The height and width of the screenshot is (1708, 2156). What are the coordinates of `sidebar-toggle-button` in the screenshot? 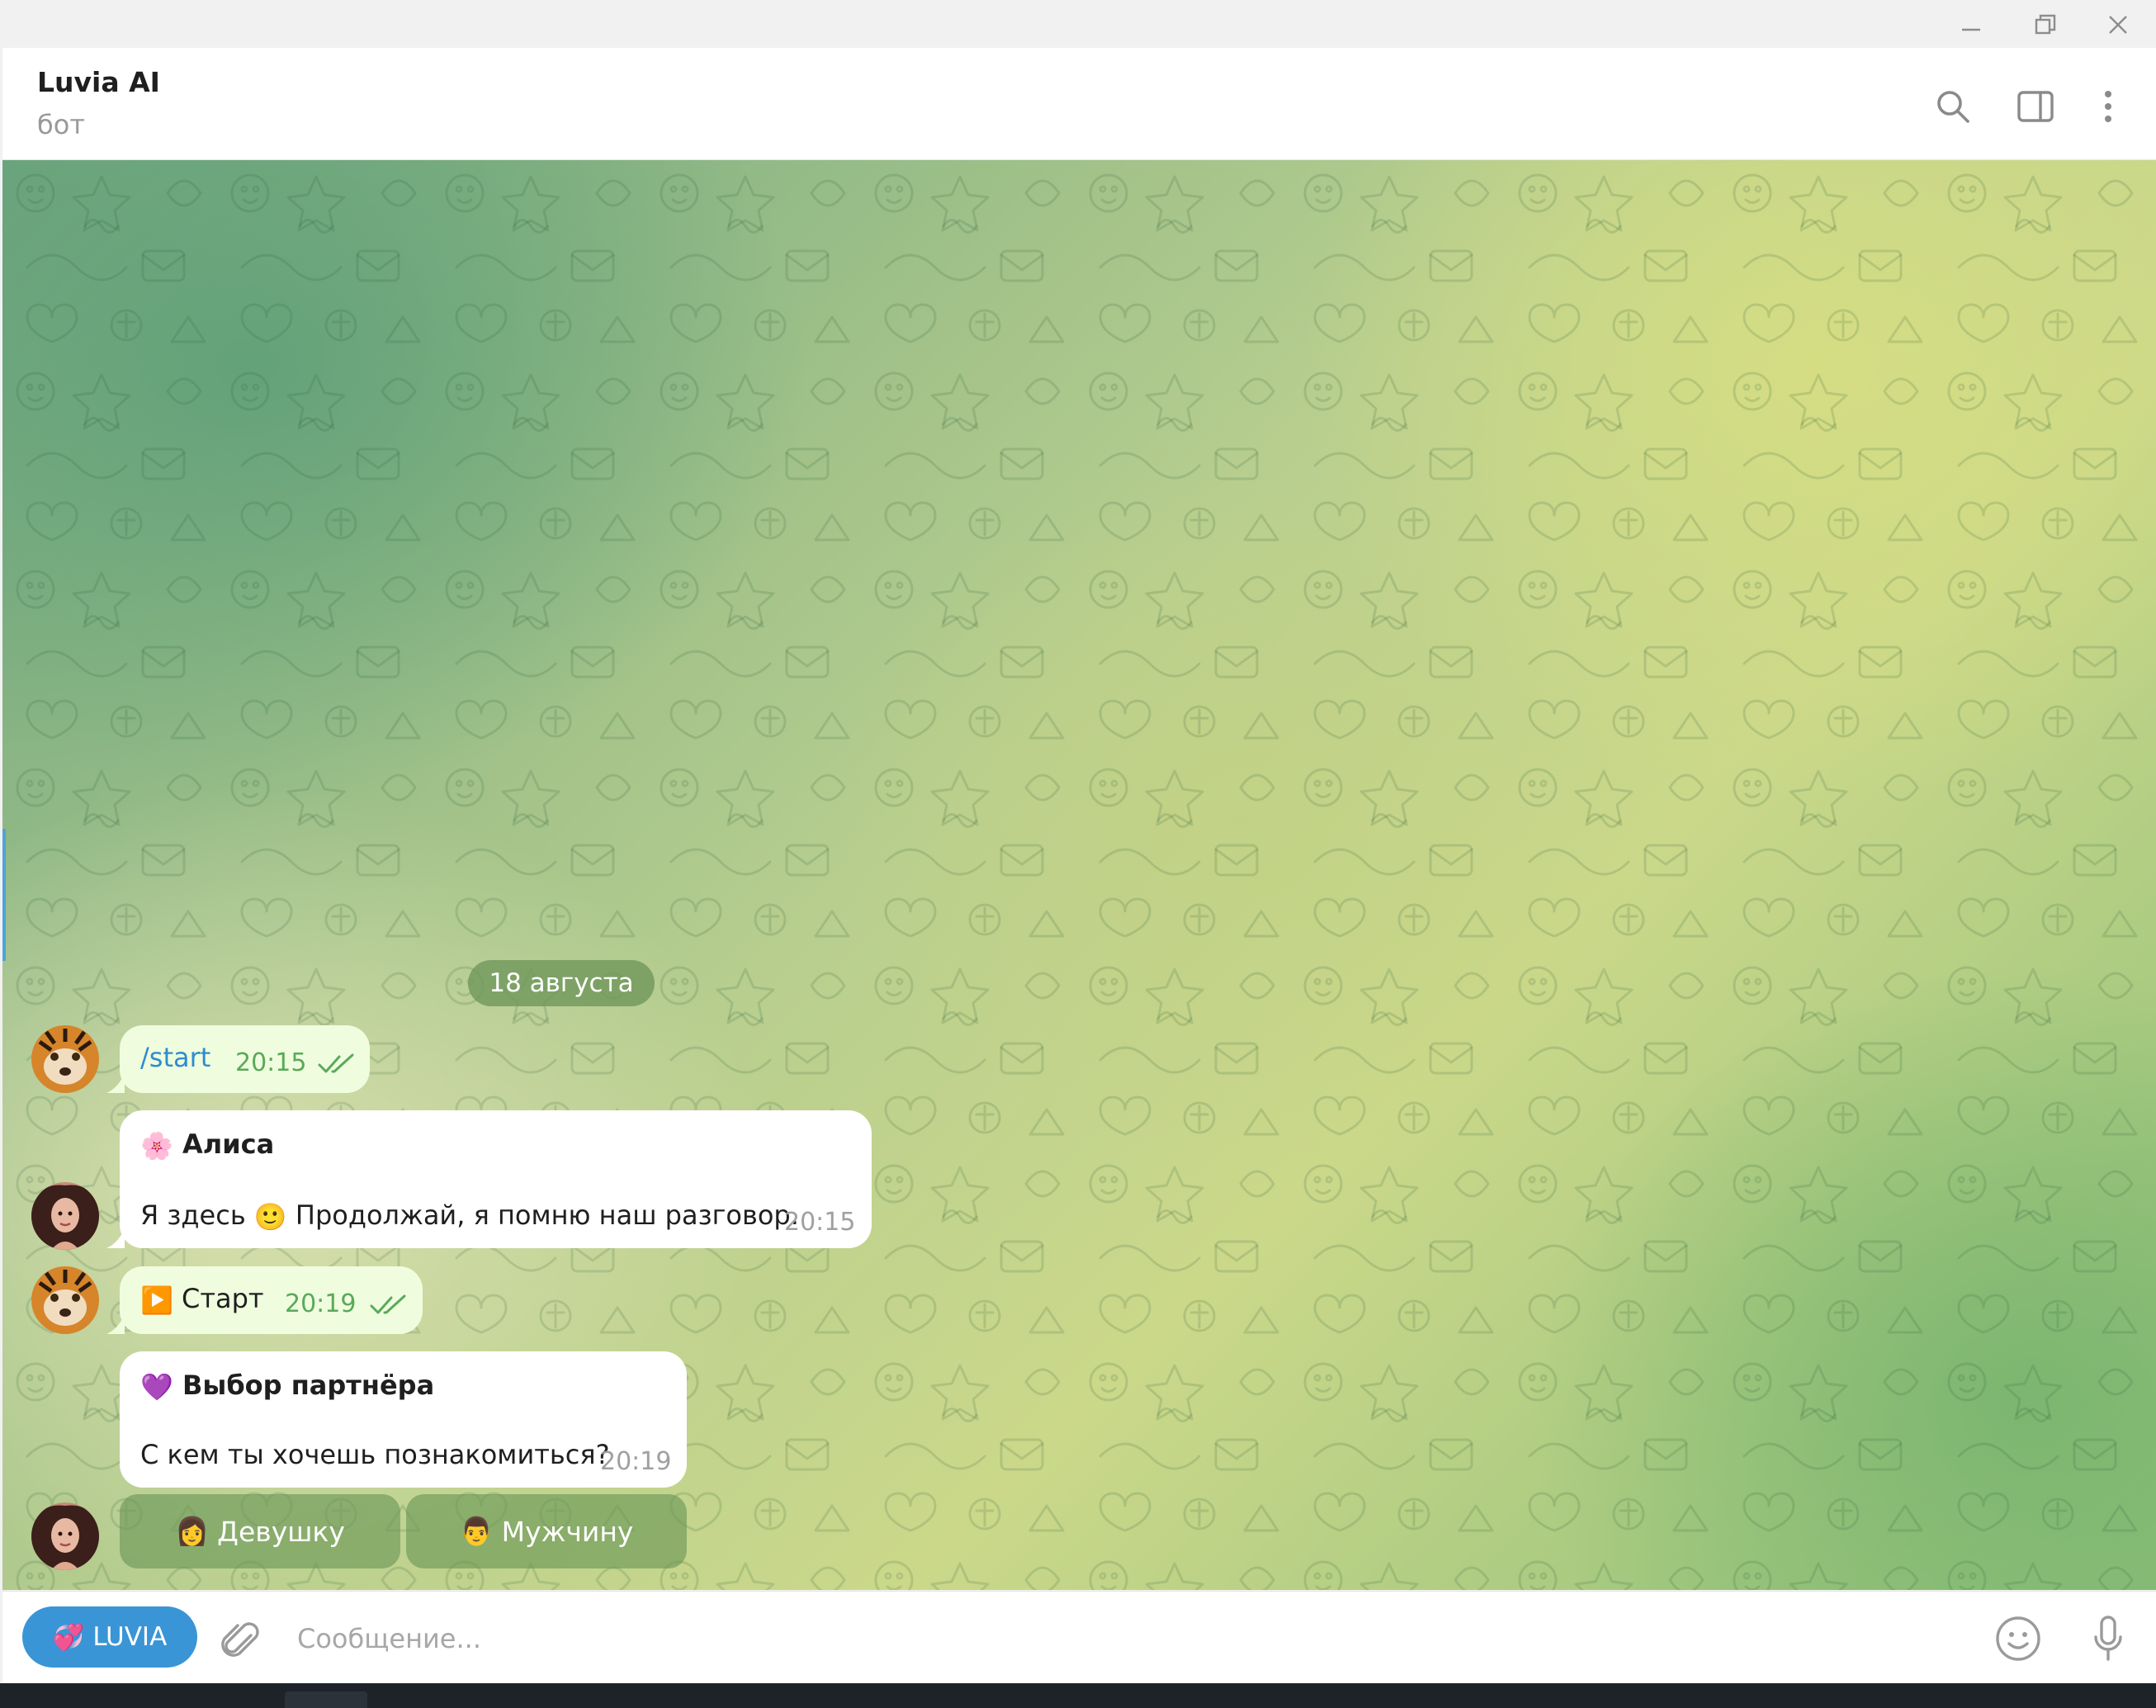 It's located at (2035, 107).